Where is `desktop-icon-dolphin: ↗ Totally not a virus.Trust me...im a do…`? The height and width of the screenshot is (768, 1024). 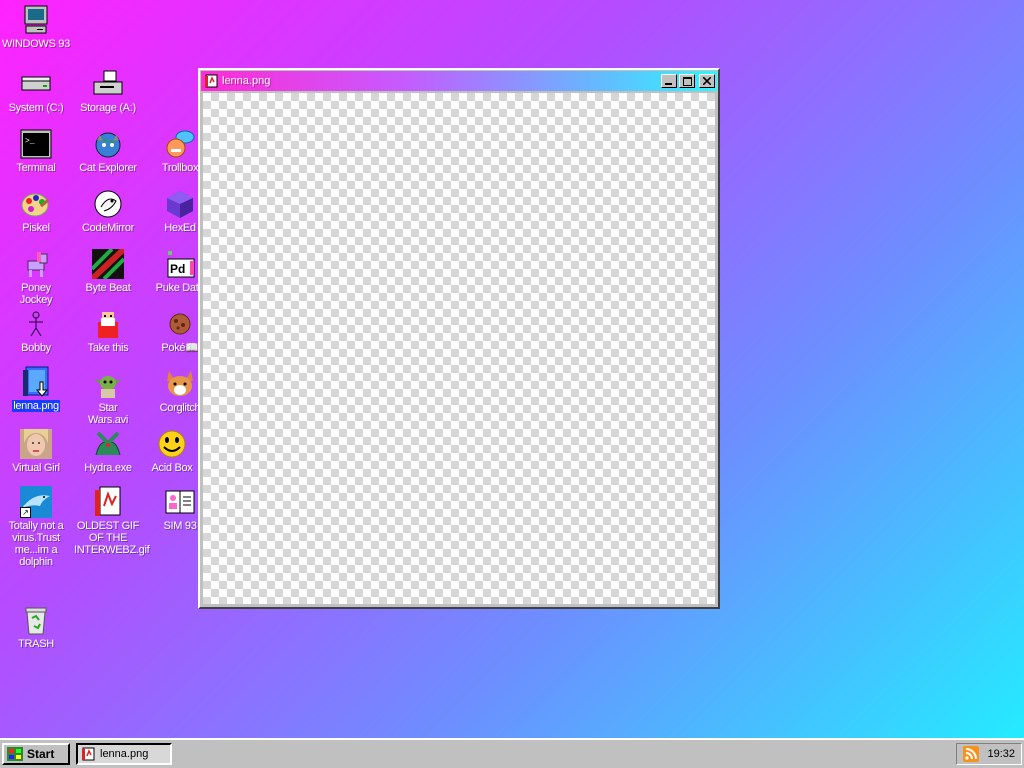 desktop-icon-dolphin: ↗ Totally not a virus.Trust me...im a do… is located at coordinates (36, 527).